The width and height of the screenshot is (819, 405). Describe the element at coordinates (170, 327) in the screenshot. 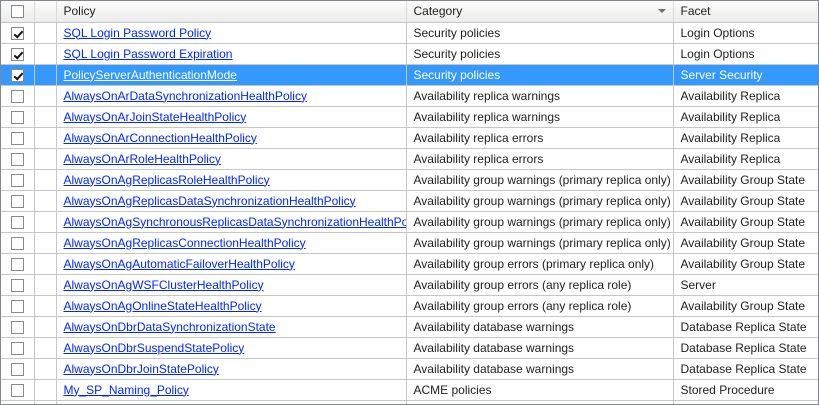

I see `policy-link: AlwaysOnDbrDataSynchronizationState` at that location.